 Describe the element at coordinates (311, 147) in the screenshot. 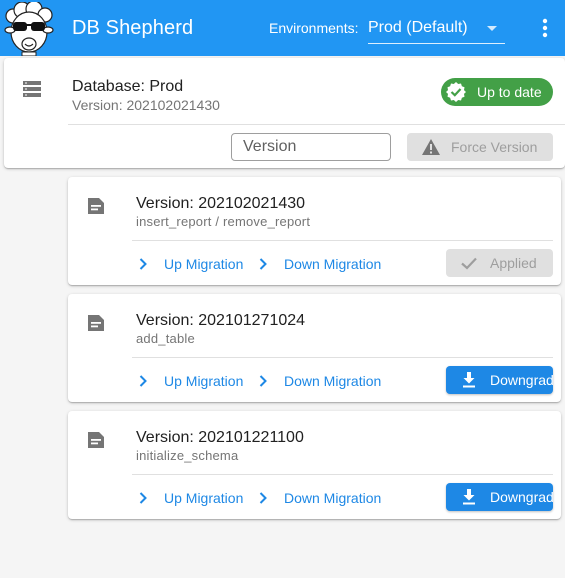

I see `version-input` at that location.